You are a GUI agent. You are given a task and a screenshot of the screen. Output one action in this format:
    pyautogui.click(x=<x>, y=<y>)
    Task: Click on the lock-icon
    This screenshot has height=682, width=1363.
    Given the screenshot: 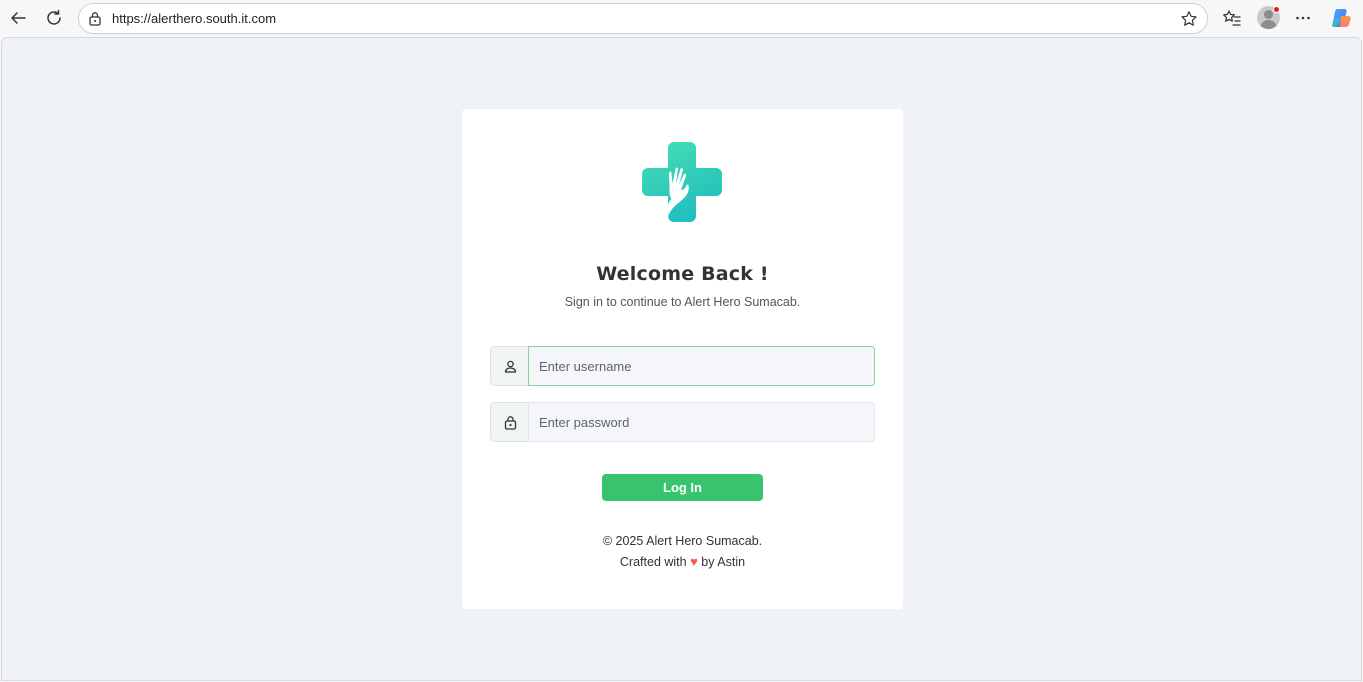 What is the action you would take?
    pyautogui.click(x=95, y=21)
    